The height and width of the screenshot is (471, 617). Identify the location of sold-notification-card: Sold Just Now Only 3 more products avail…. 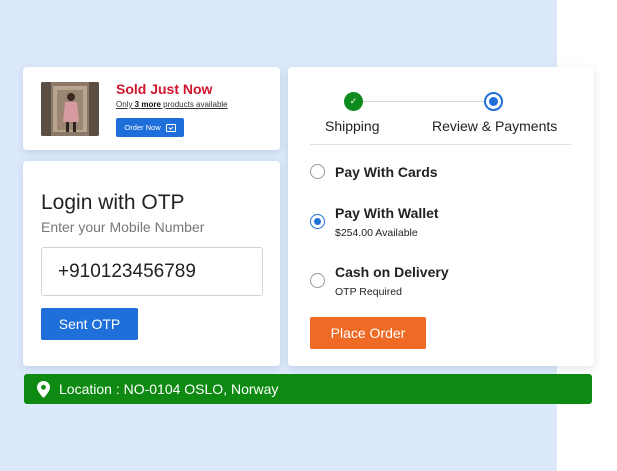
(151, 108).